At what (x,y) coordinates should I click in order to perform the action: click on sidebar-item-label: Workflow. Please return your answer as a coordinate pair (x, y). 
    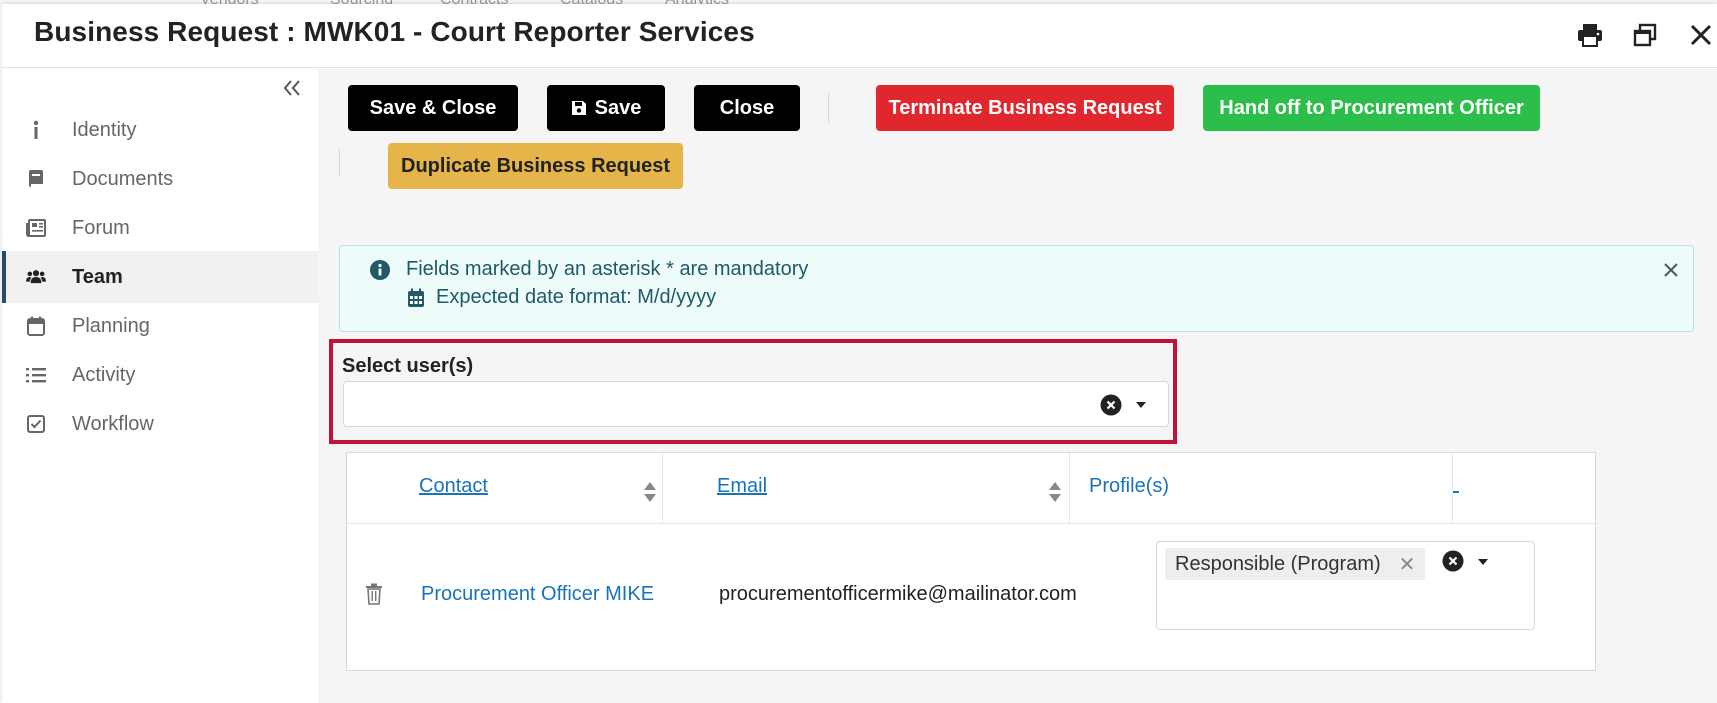
    Looking at the image, I should click on (113, 423).